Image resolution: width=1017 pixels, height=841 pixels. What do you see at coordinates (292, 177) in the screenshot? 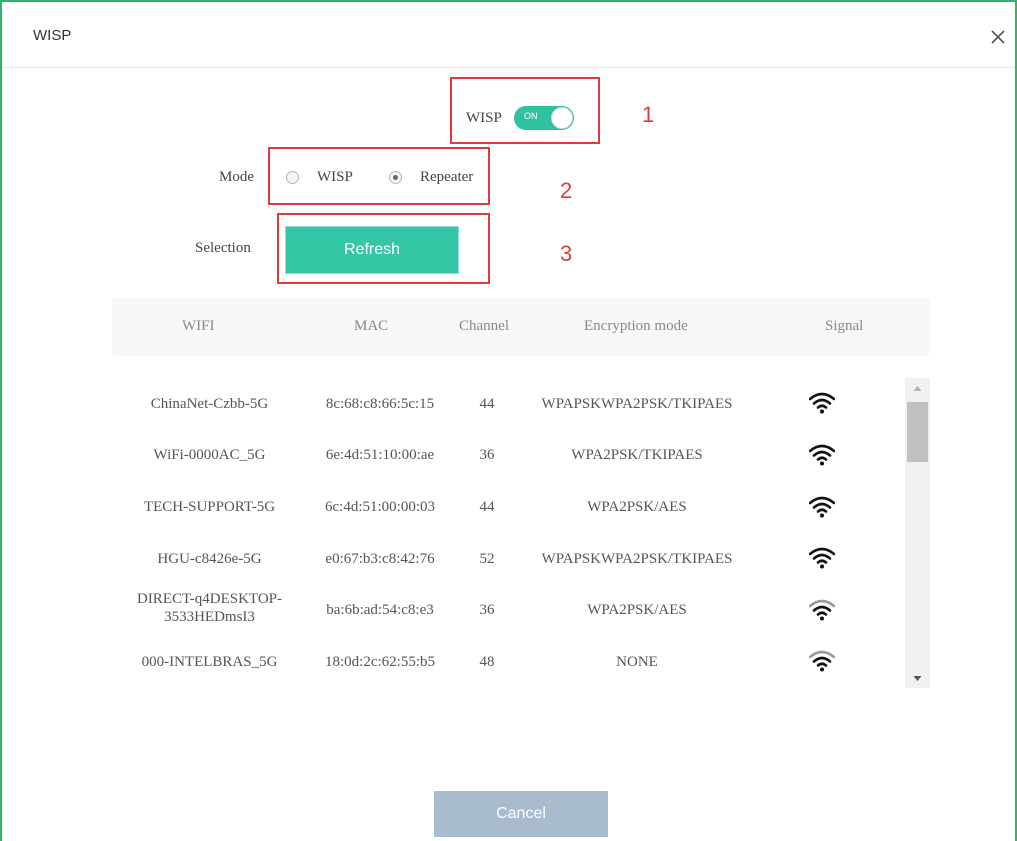
I see `radio-wisp` at bounding box center [292, 177].